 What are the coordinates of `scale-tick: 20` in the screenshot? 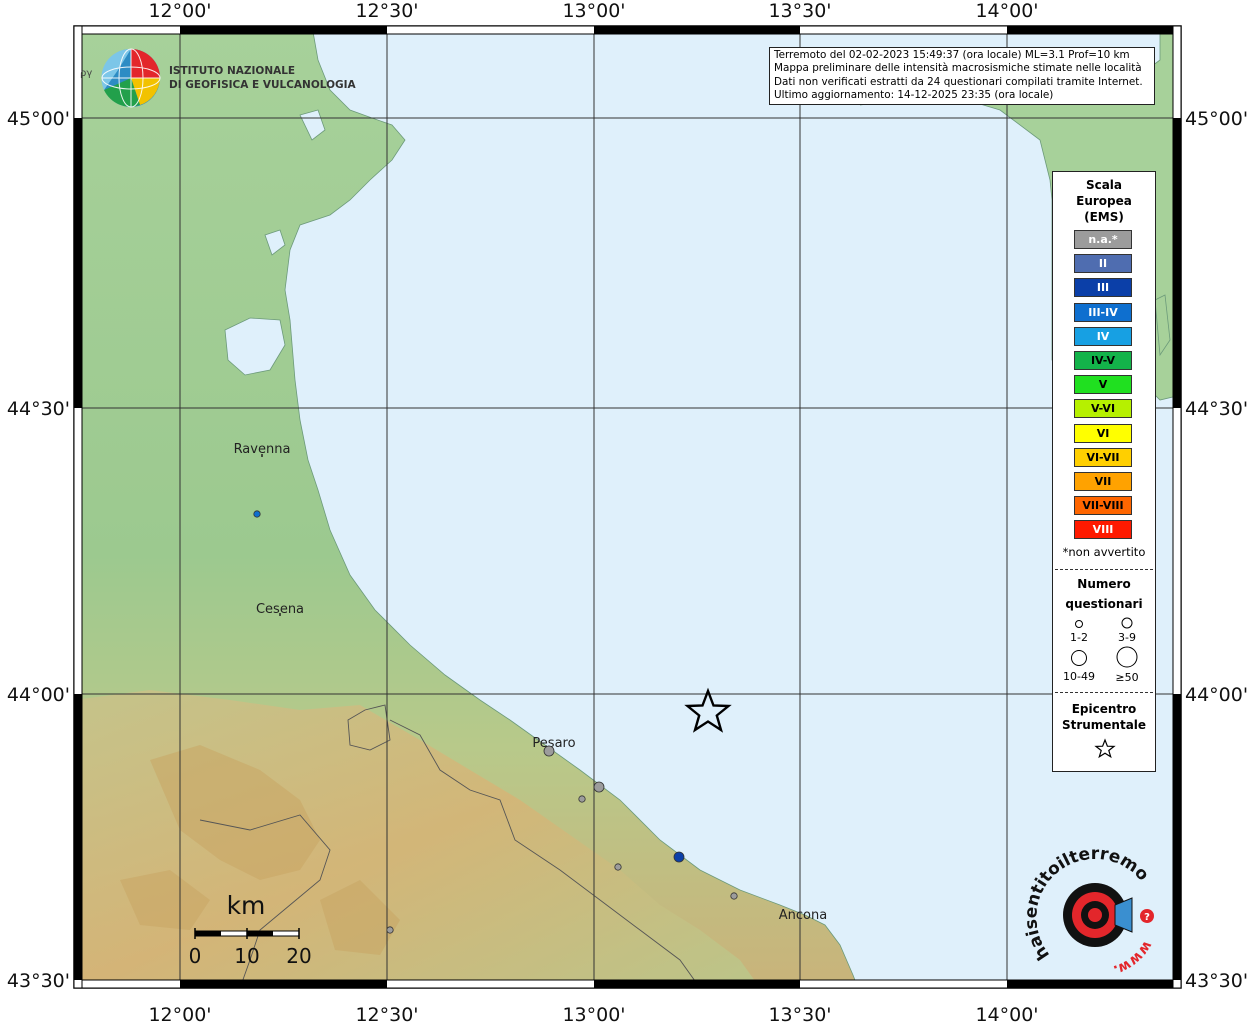 It's located at (298, 956).